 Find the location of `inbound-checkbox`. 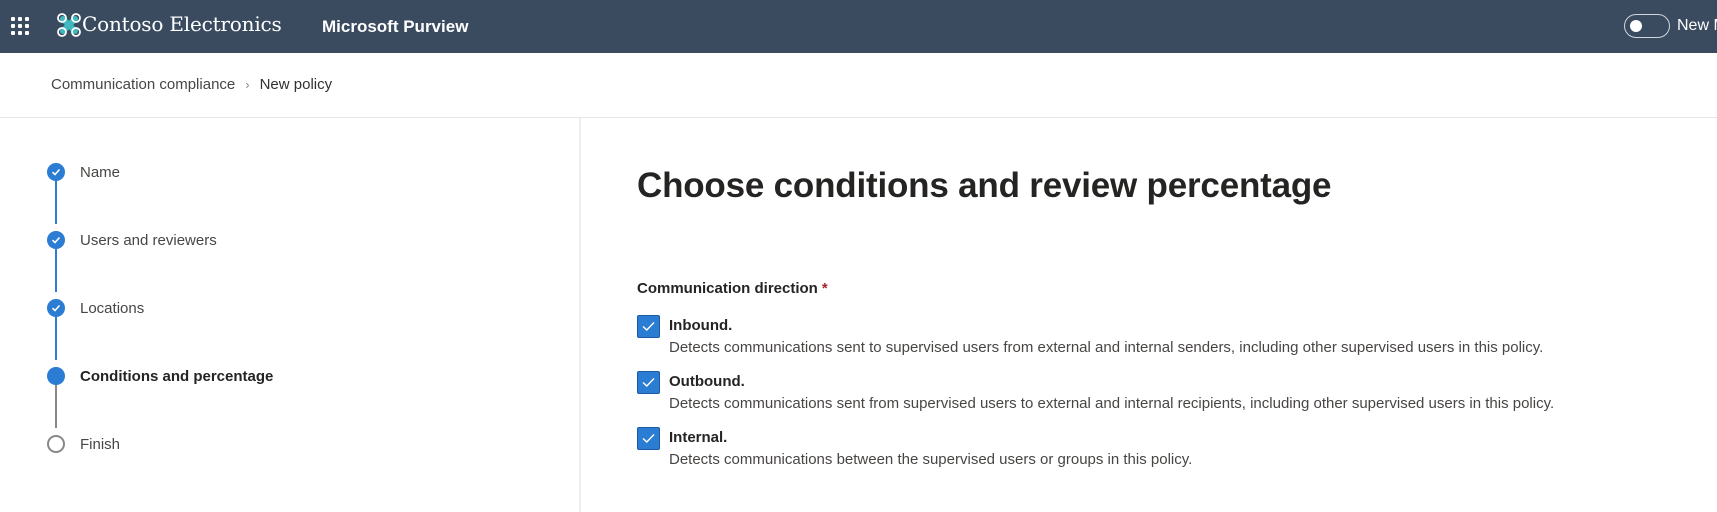

inbound-checkbox is located at coordinates (648, 326).